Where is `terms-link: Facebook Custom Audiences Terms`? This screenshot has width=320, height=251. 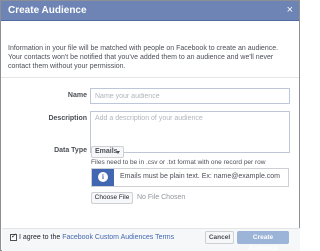
terms-link: Facebook Custom Audiences Terms is located at coordinates (118, 237).